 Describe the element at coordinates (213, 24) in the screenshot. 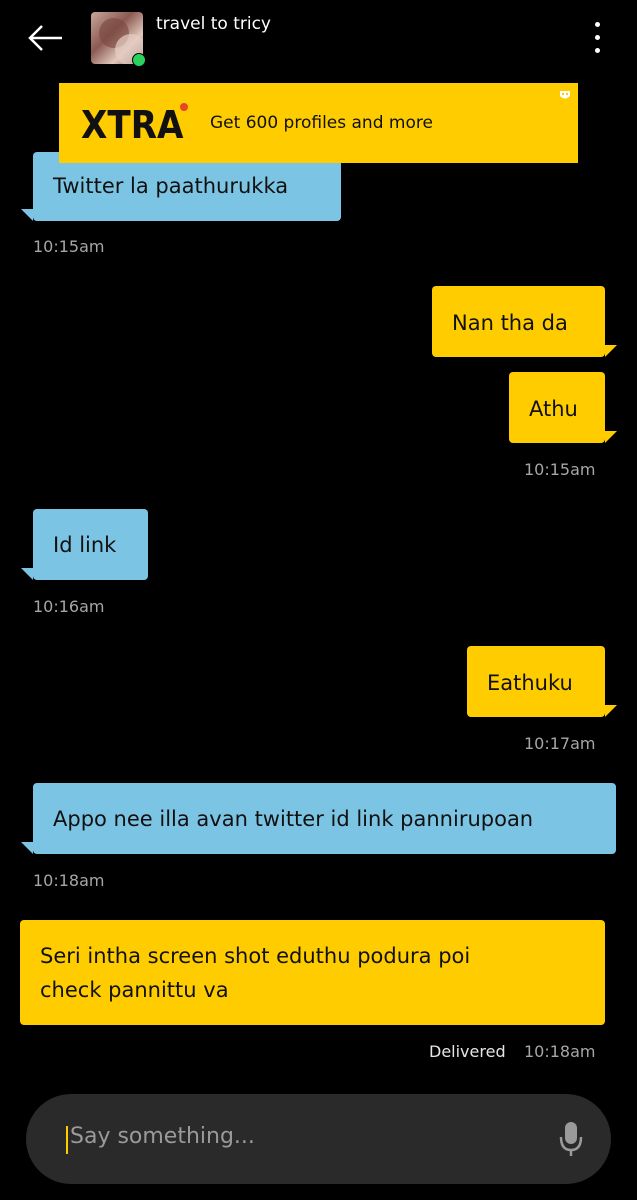

I see `contact-name: travel to tricy` at that location.